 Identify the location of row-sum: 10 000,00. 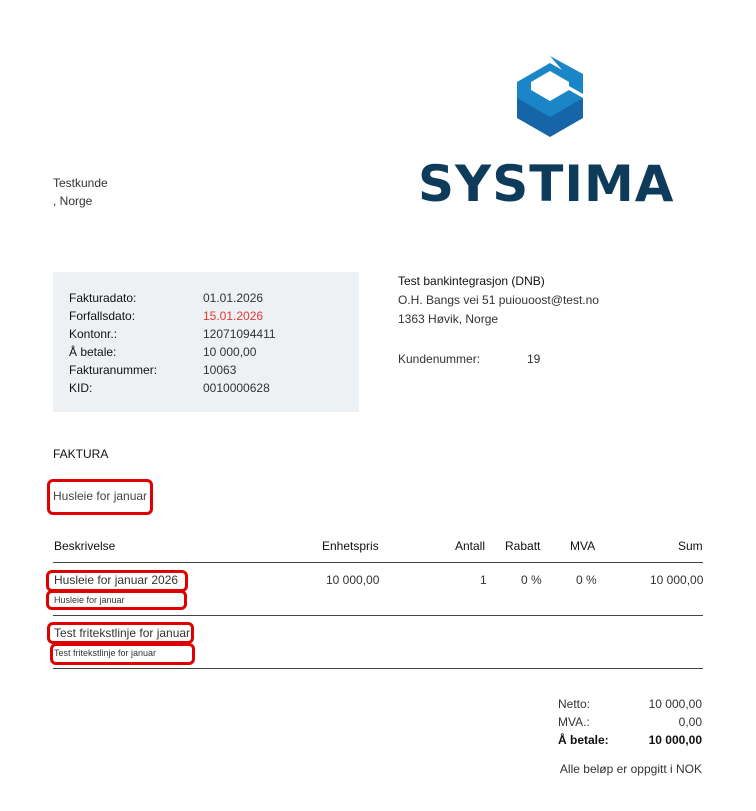
(677, 580).